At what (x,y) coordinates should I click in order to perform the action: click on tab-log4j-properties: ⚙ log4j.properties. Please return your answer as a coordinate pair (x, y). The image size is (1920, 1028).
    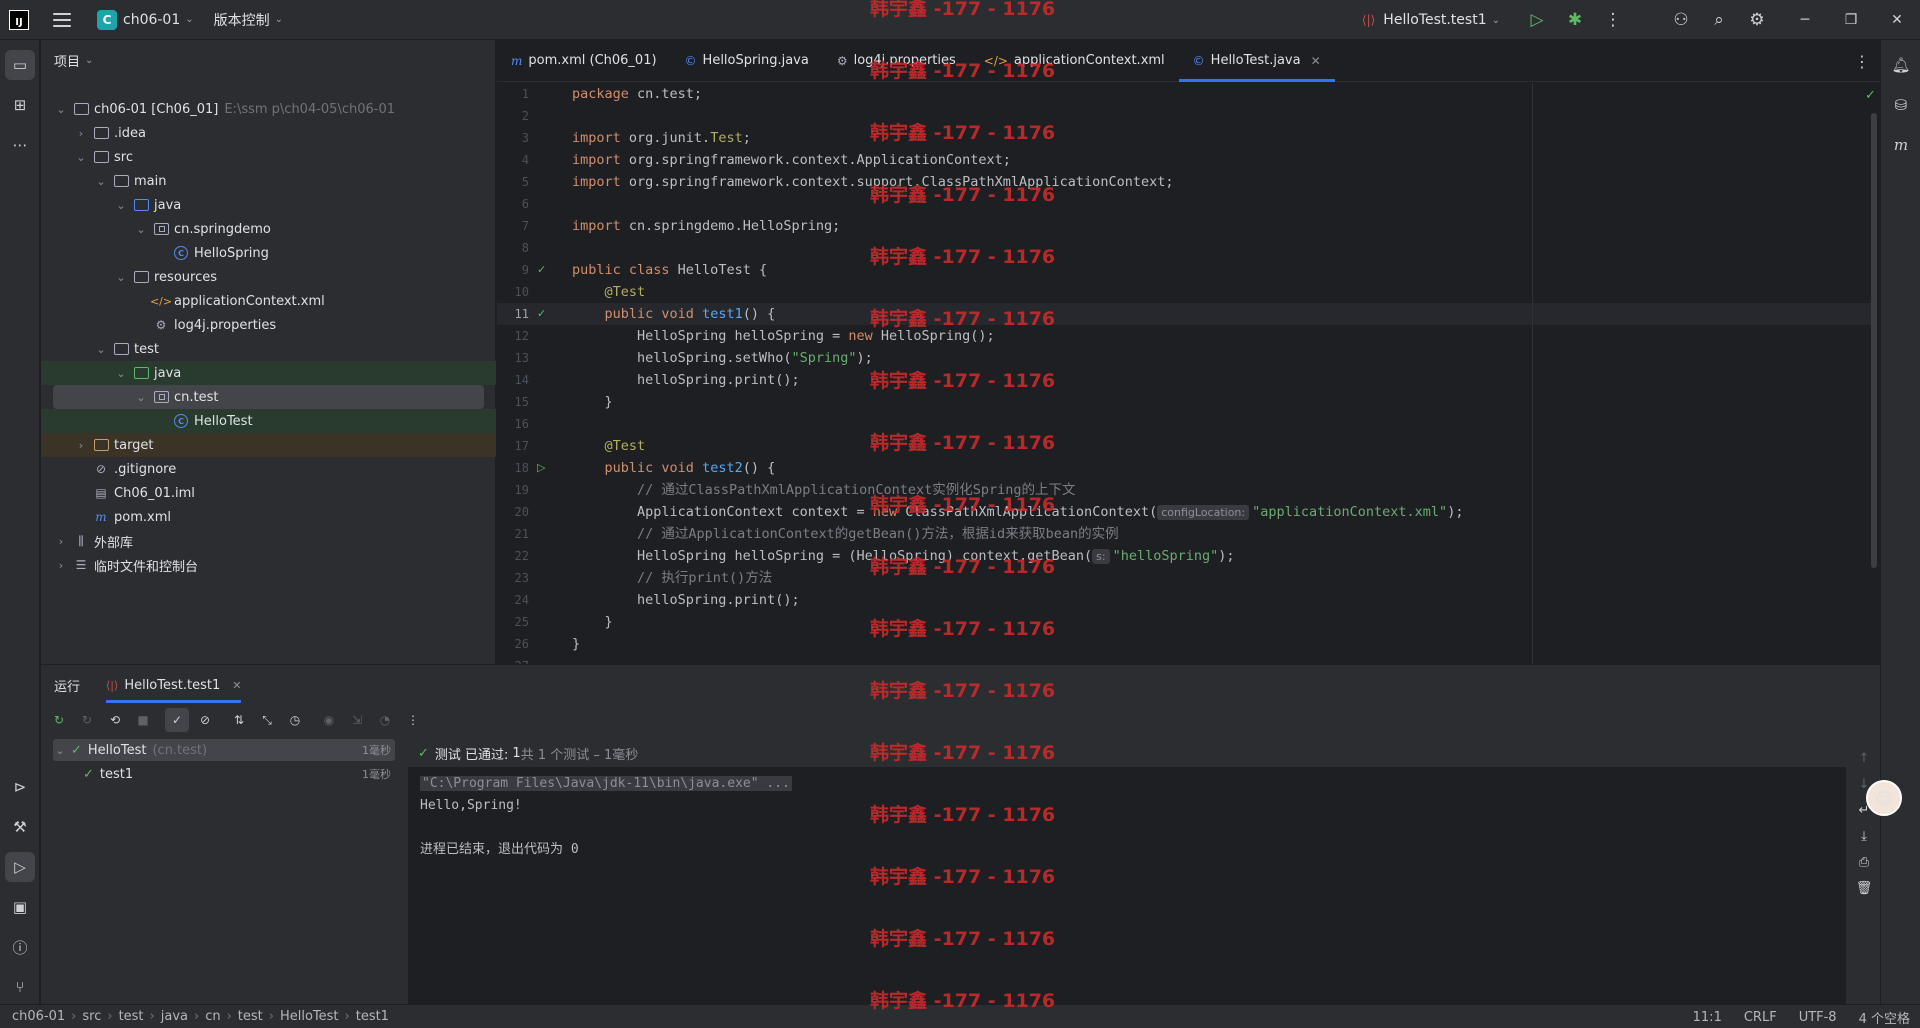
    Looking at the image, I should click on (896, 61).